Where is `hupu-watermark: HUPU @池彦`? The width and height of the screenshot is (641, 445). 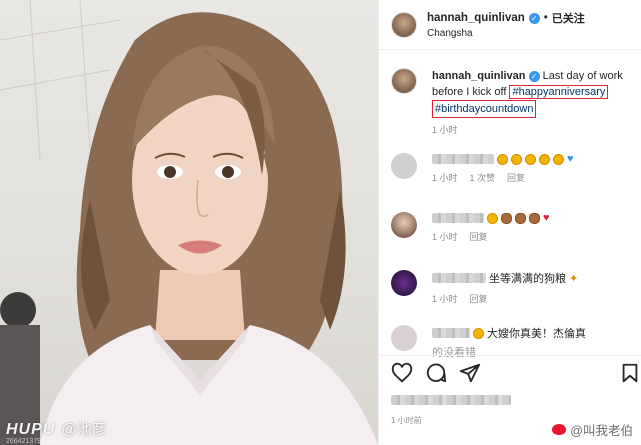
hupu-watermark: HUPU @池彦 is located at coordinates (56, 428).